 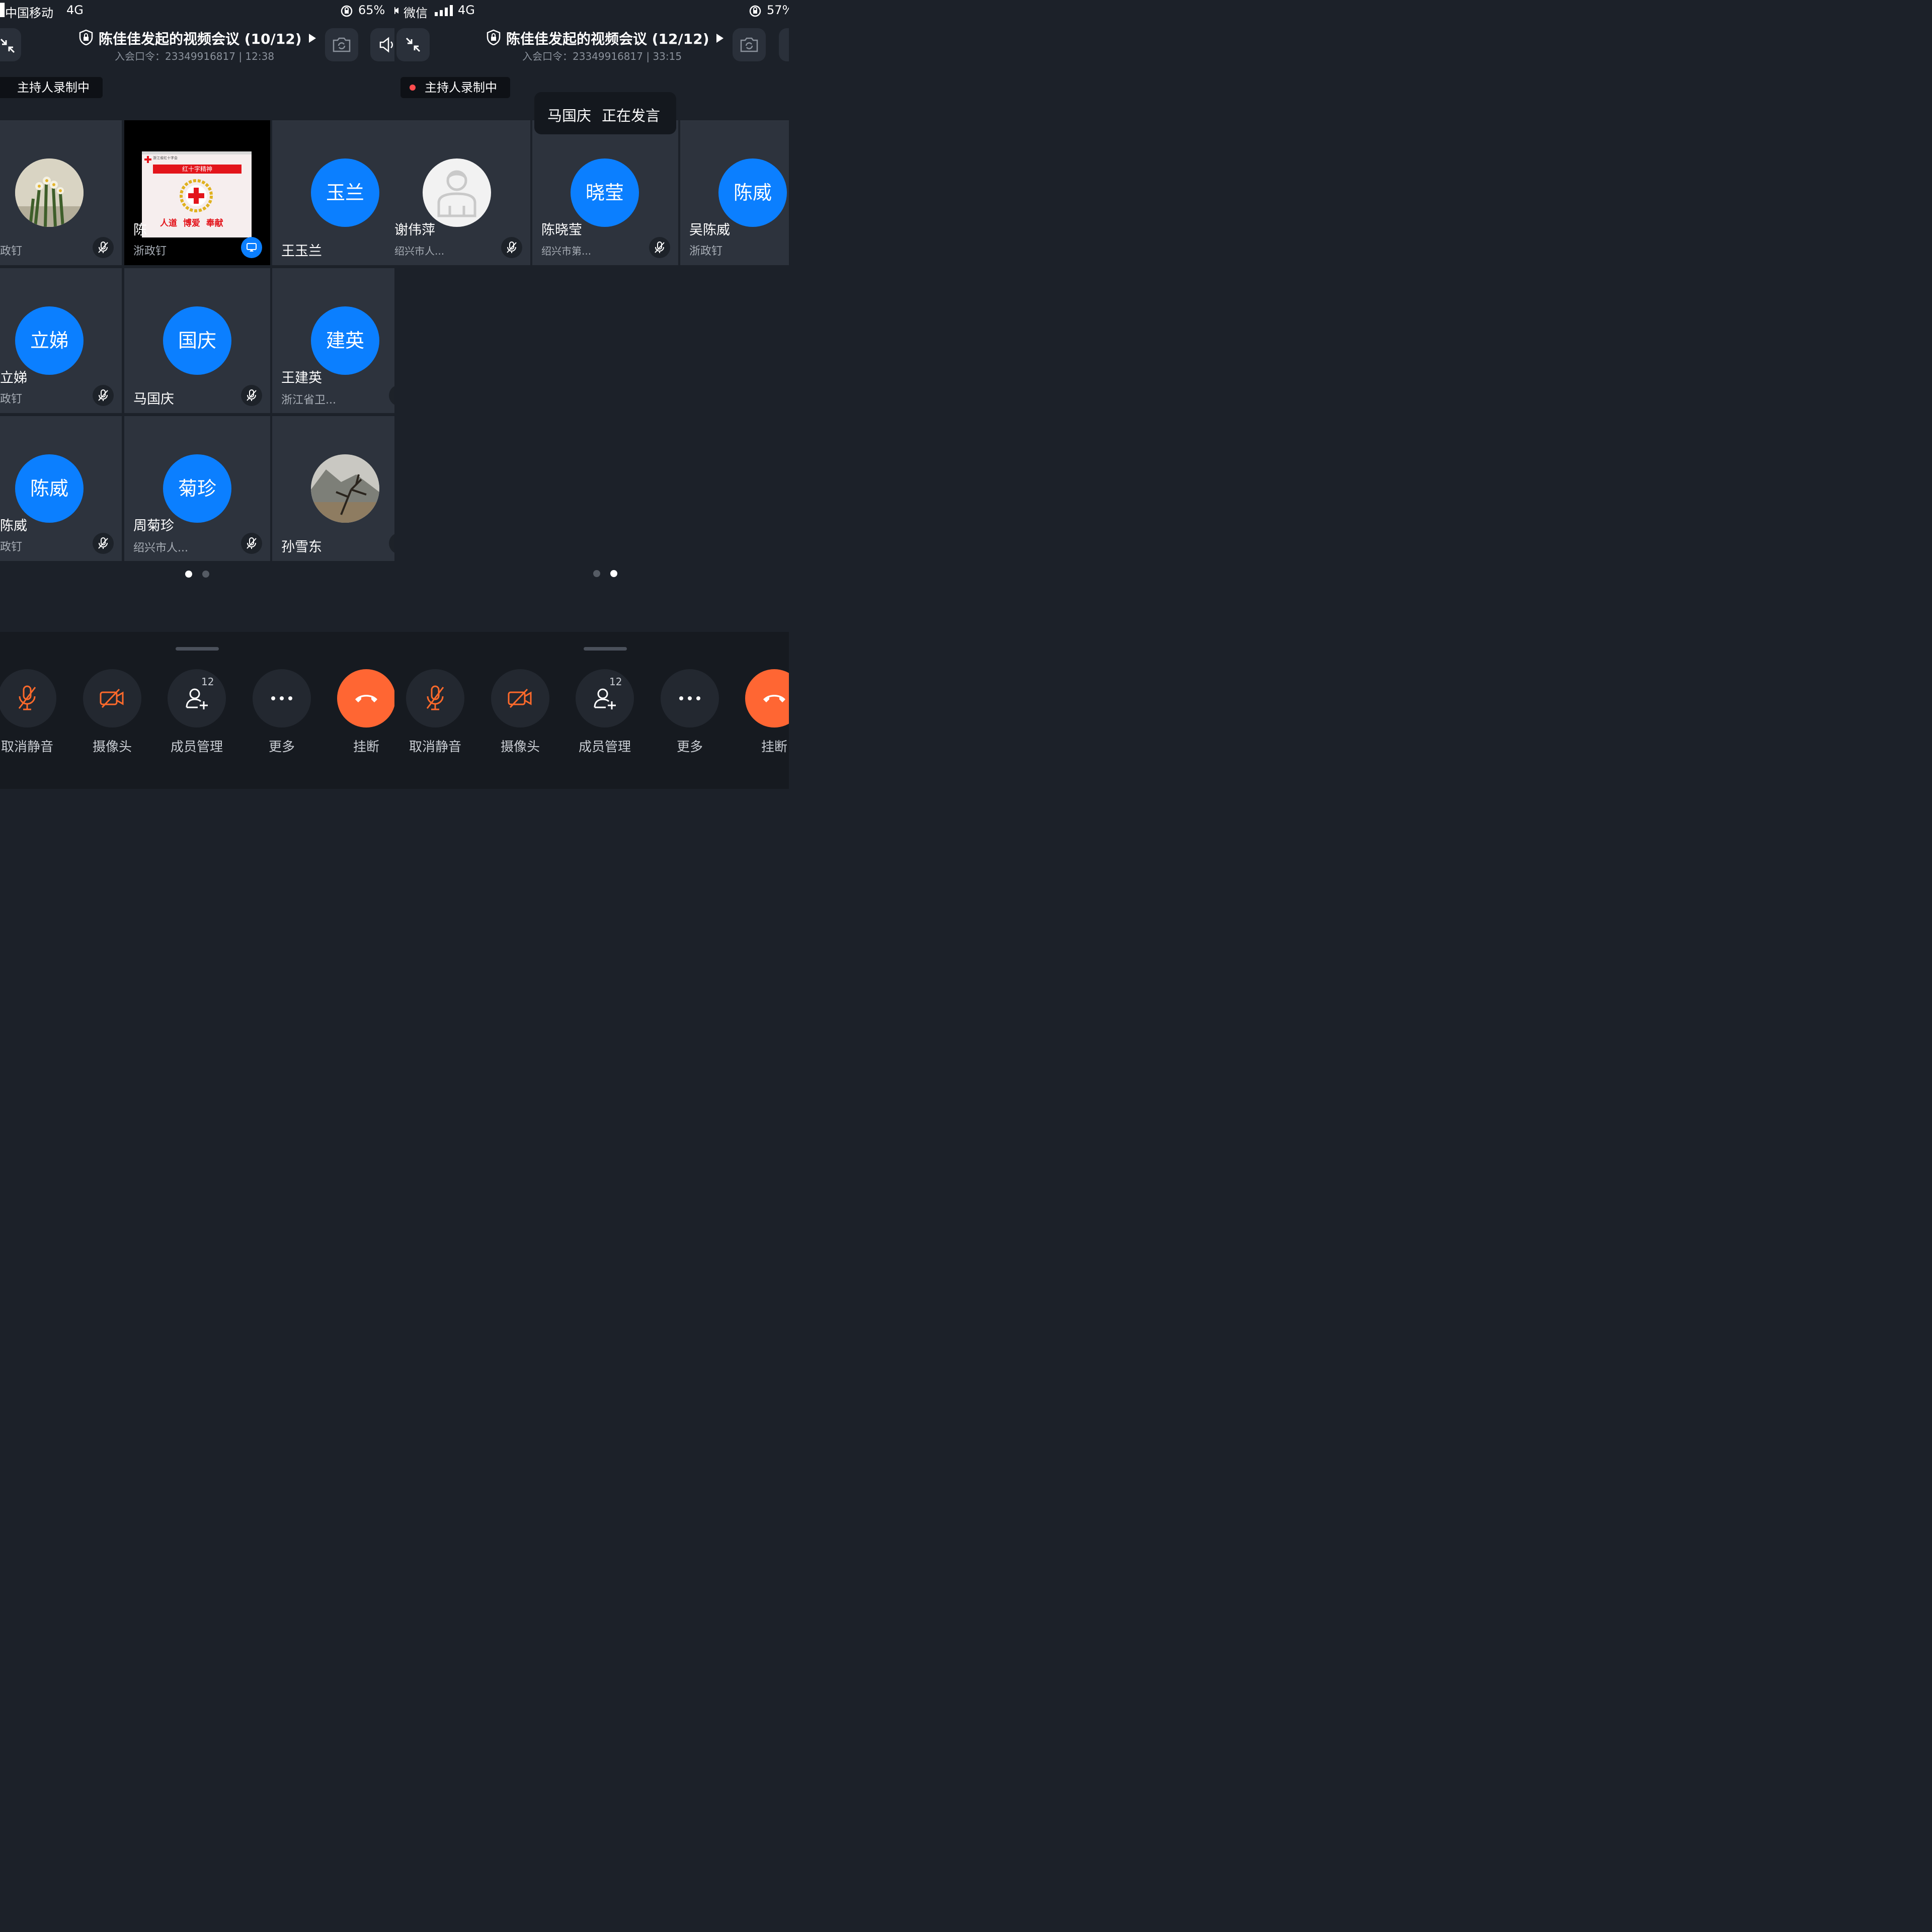 I want to click on slide-banner: 红十字精神, so click(x=197, y=170).